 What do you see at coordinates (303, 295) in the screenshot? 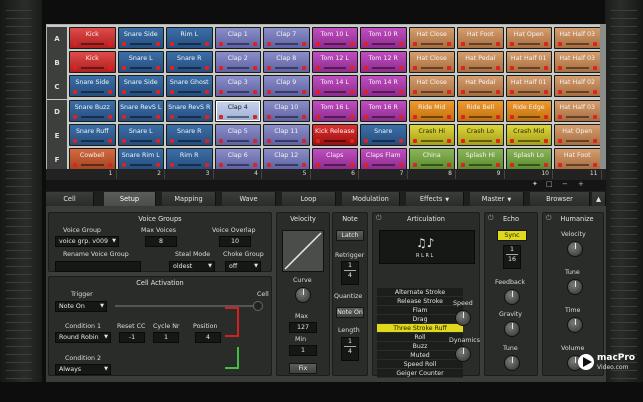
I see `curve-knob` at bounding box center [303, 295].